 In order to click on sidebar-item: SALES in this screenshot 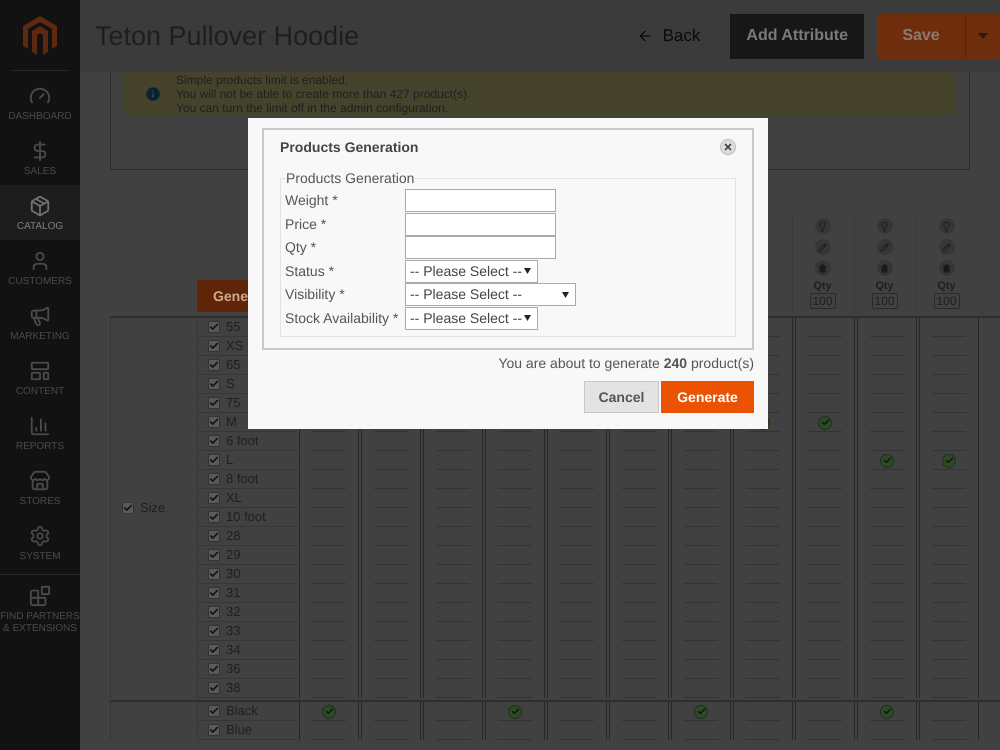, I will do `click(40, 157)`.